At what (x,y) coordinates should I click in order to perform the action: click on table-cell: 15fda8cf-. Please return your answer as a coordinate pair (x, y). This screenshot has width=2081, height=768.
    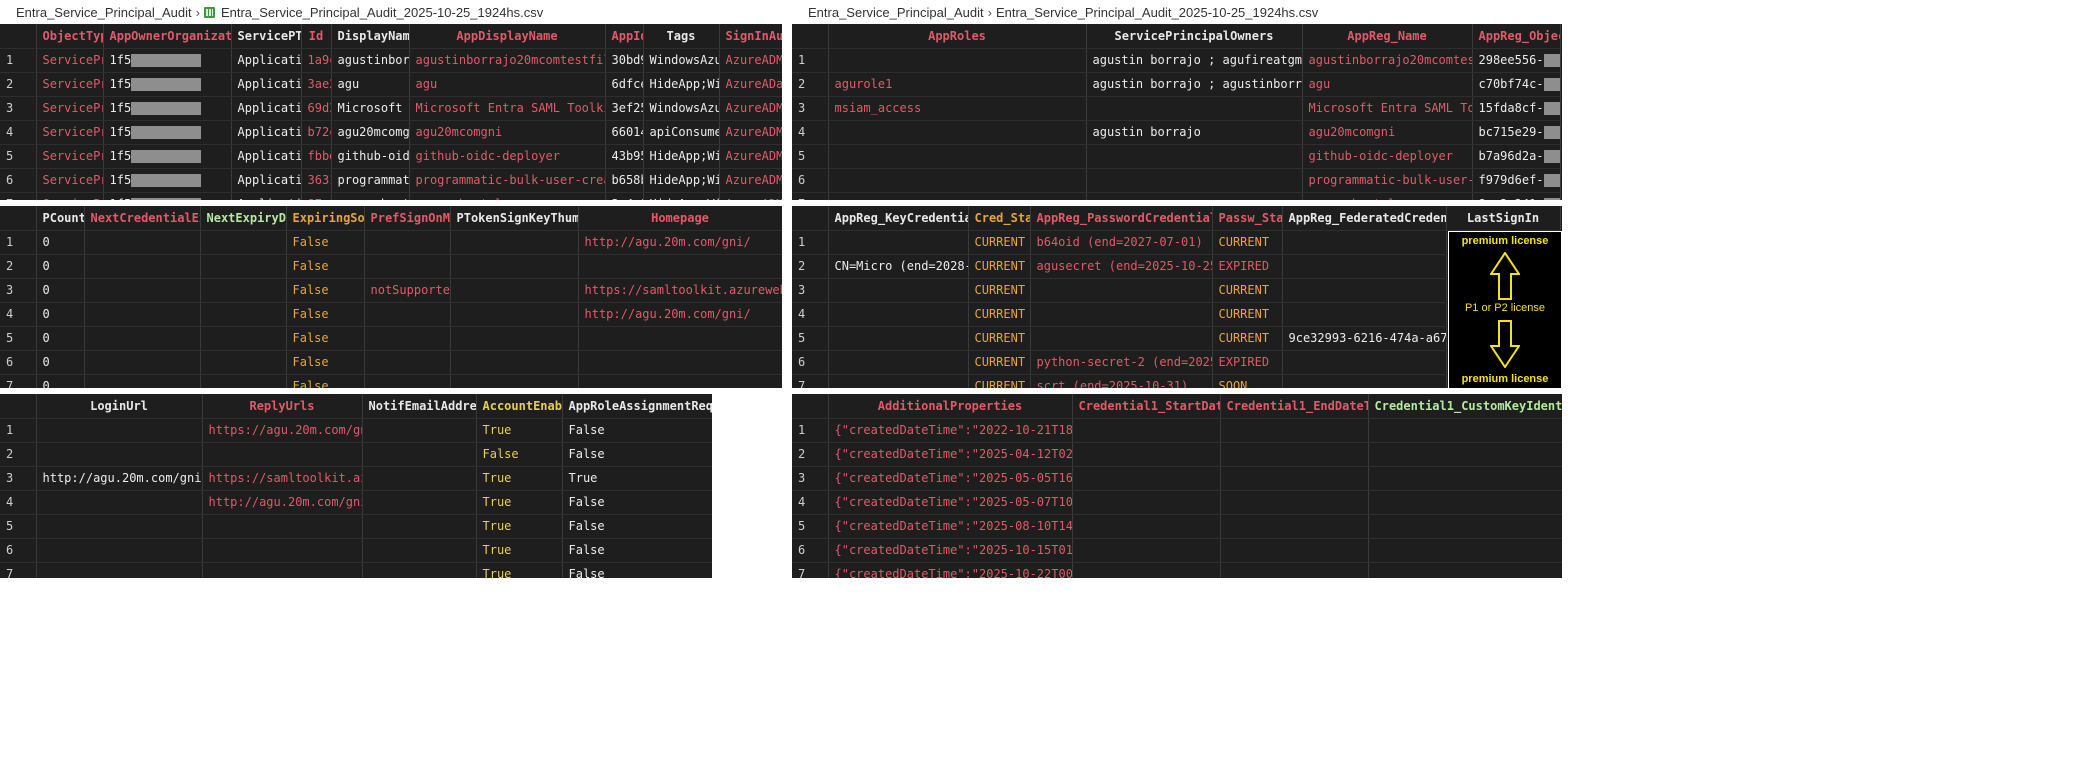
    Looking at the image, I should click on (1516, 108).